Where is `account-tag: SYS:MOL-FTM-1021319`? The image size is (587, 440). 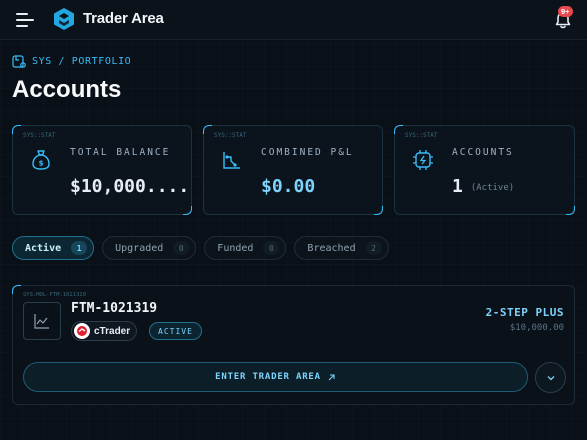
account-tag: SYS:MOL-FTM-1021319 is located at coordinates (54, 295).